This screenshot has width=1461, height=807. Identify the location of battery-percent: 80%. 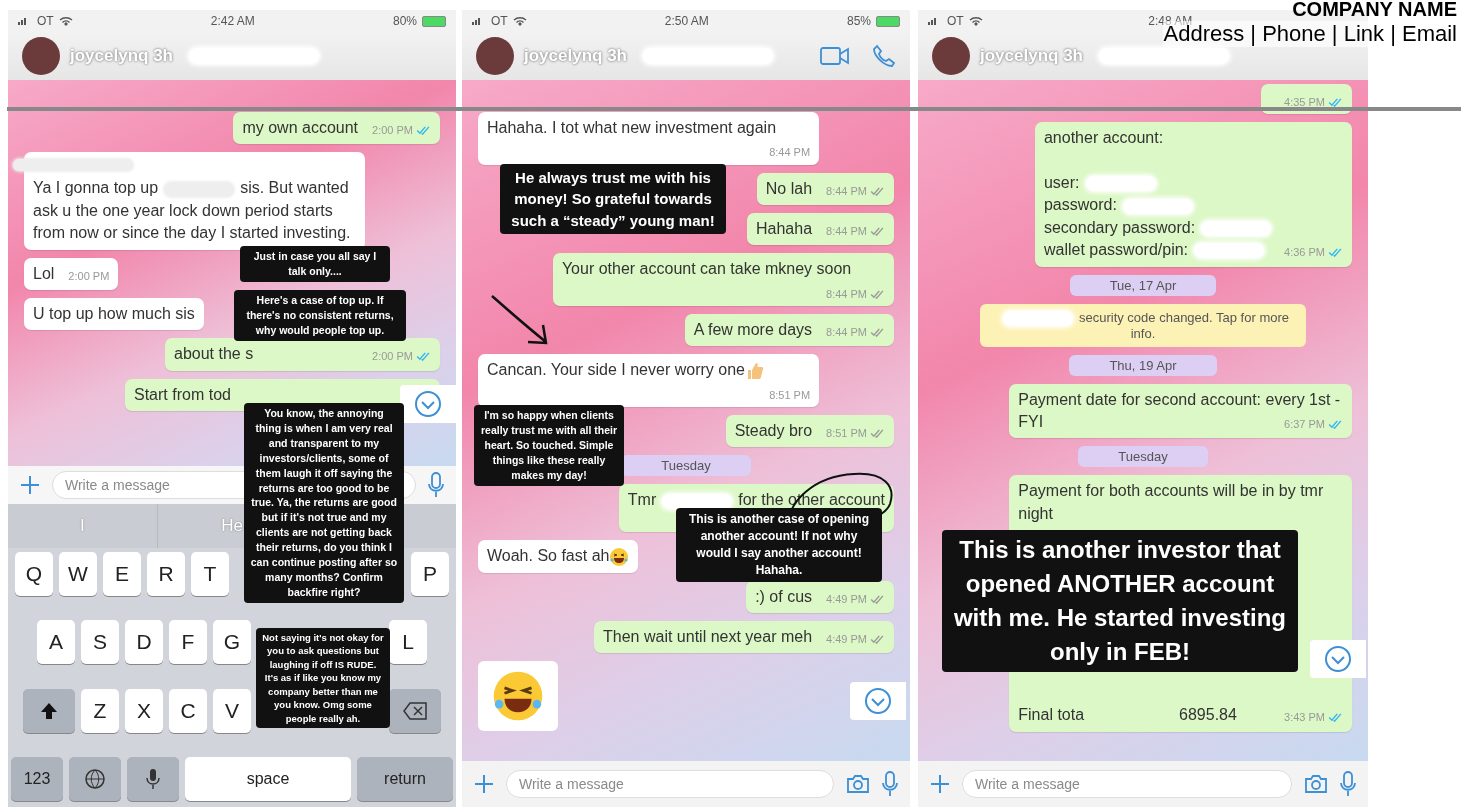
(404, 21).